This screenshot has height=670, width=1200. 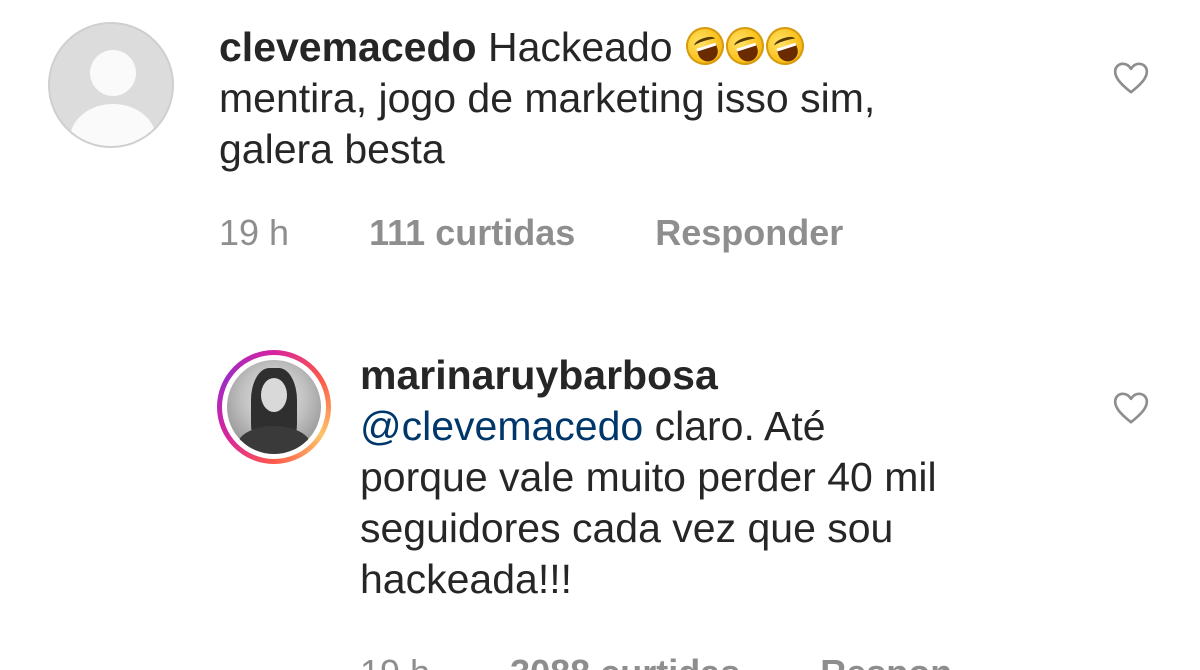 What do you see at coordinates (547, 98) in the screenshot?
I see `comment-text: mentira, jogo de marketing isso sim,` at bounding box center [547, 98].